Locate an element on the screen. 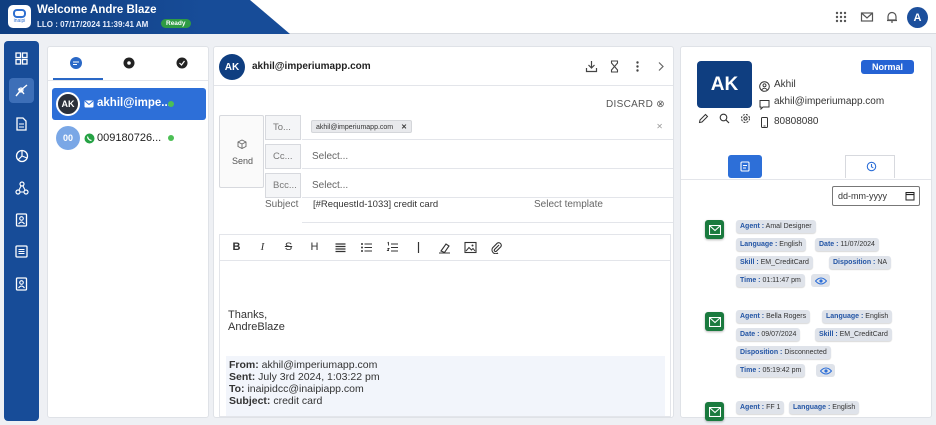  quoted-from-value: akhil@imperiumapp.com is located at coordinates (318, 365).